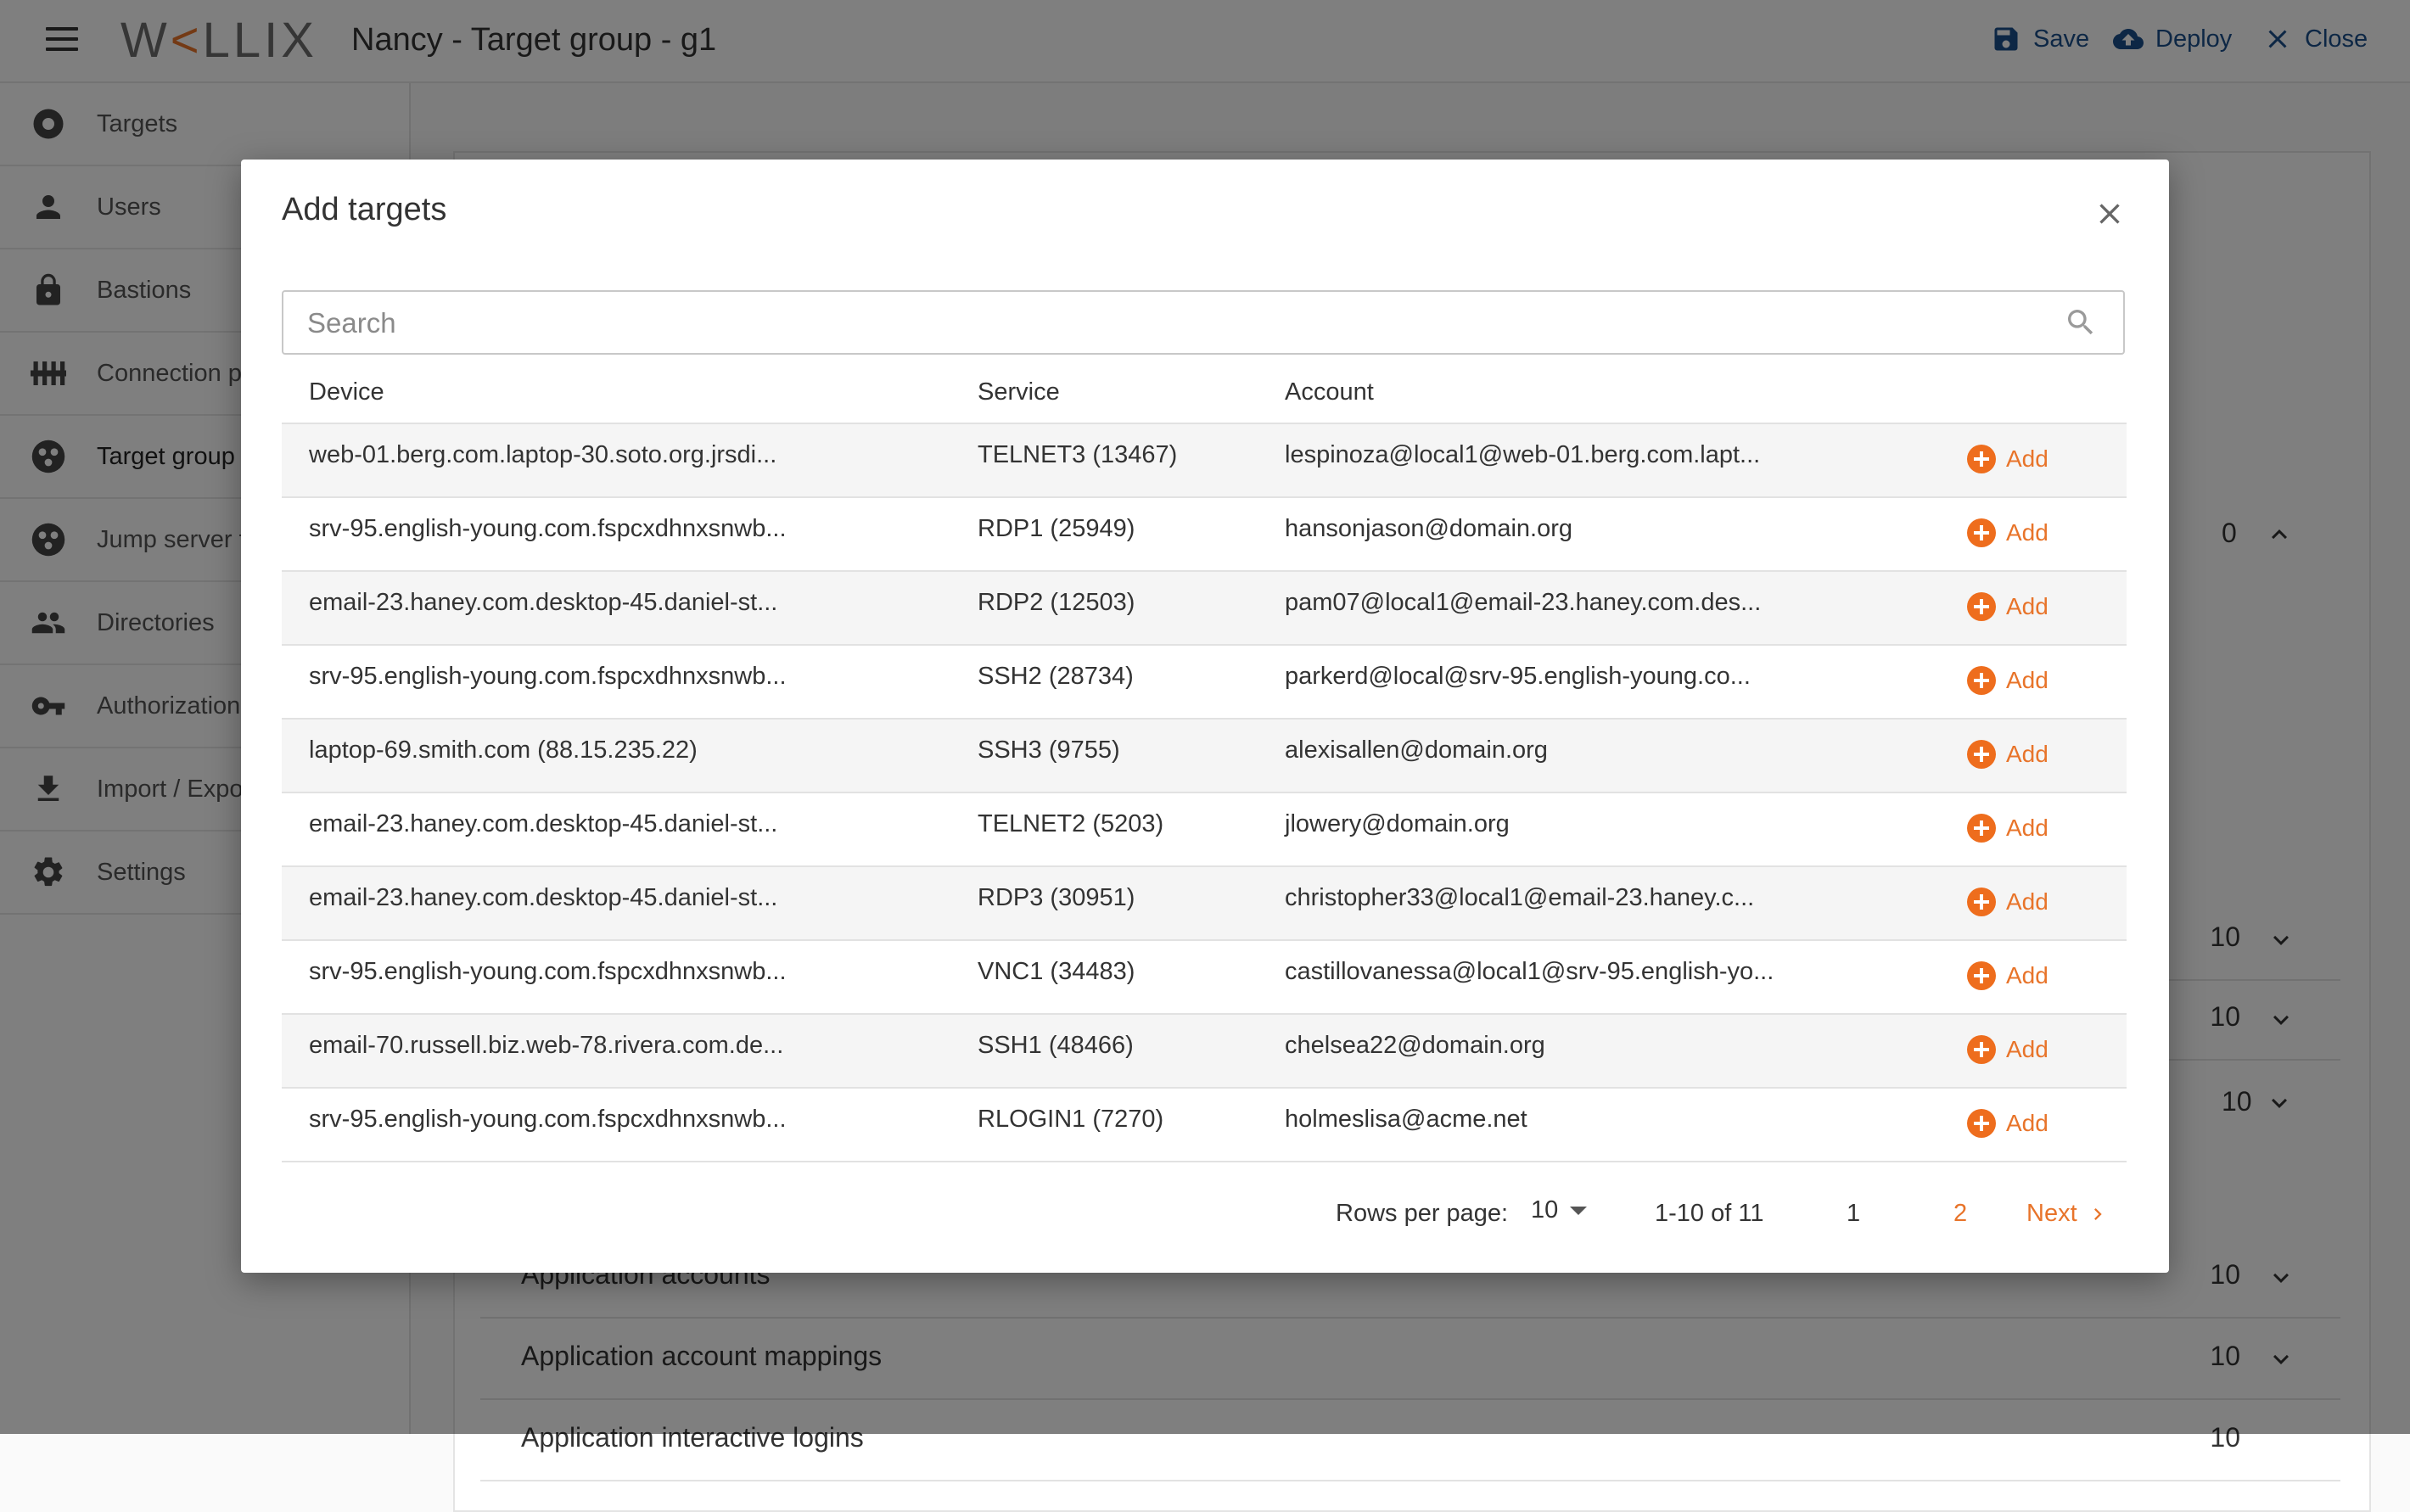  I want to click on device-cell: laptop-69.smith.com (88.15.235.22), so click(503, 750).